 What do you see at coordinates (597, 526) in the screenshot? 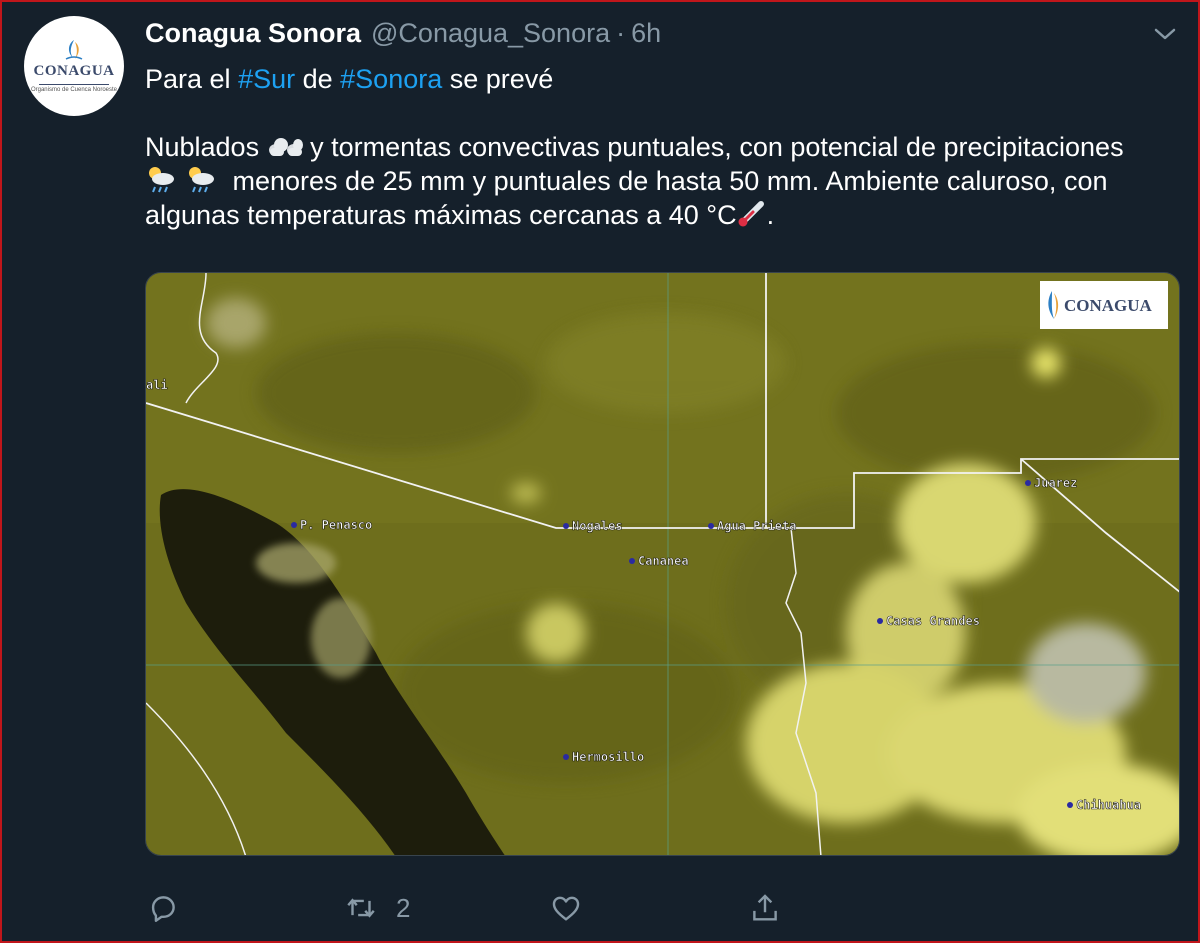
I see `city-label: Nogales` at bounding box center [597, 526].